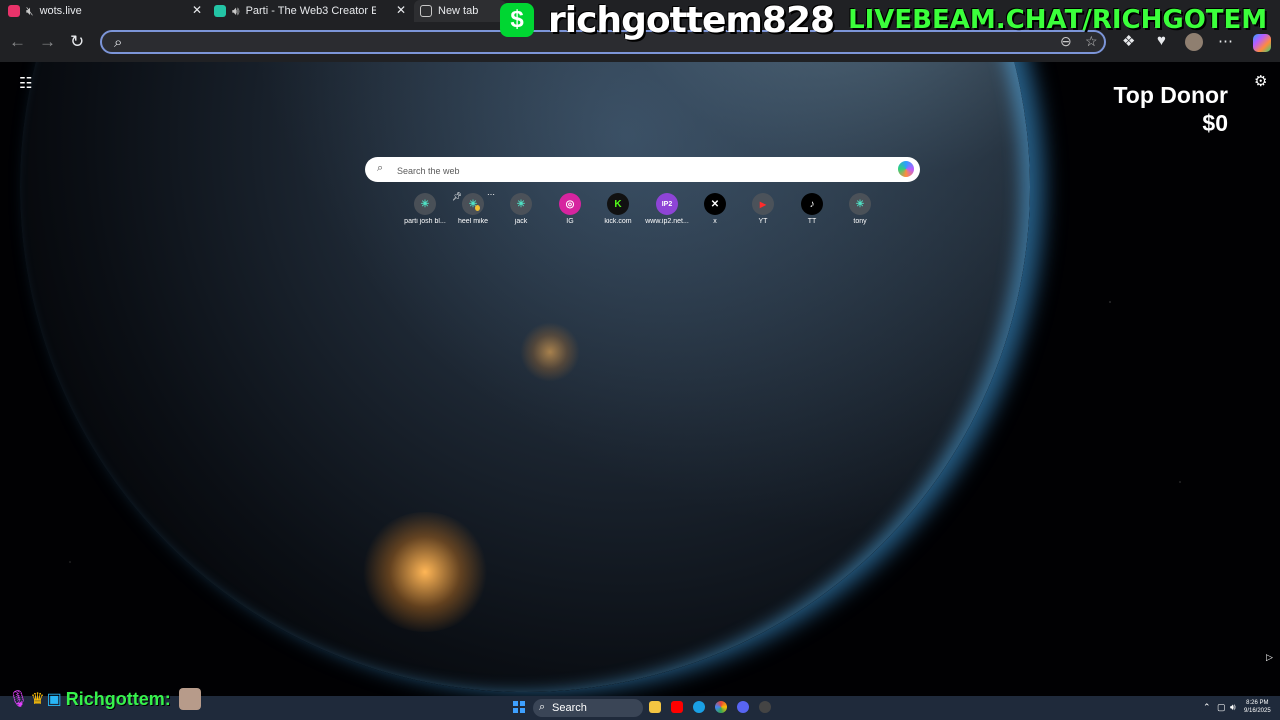  I want to click on obs-icon, so click(765, 707).